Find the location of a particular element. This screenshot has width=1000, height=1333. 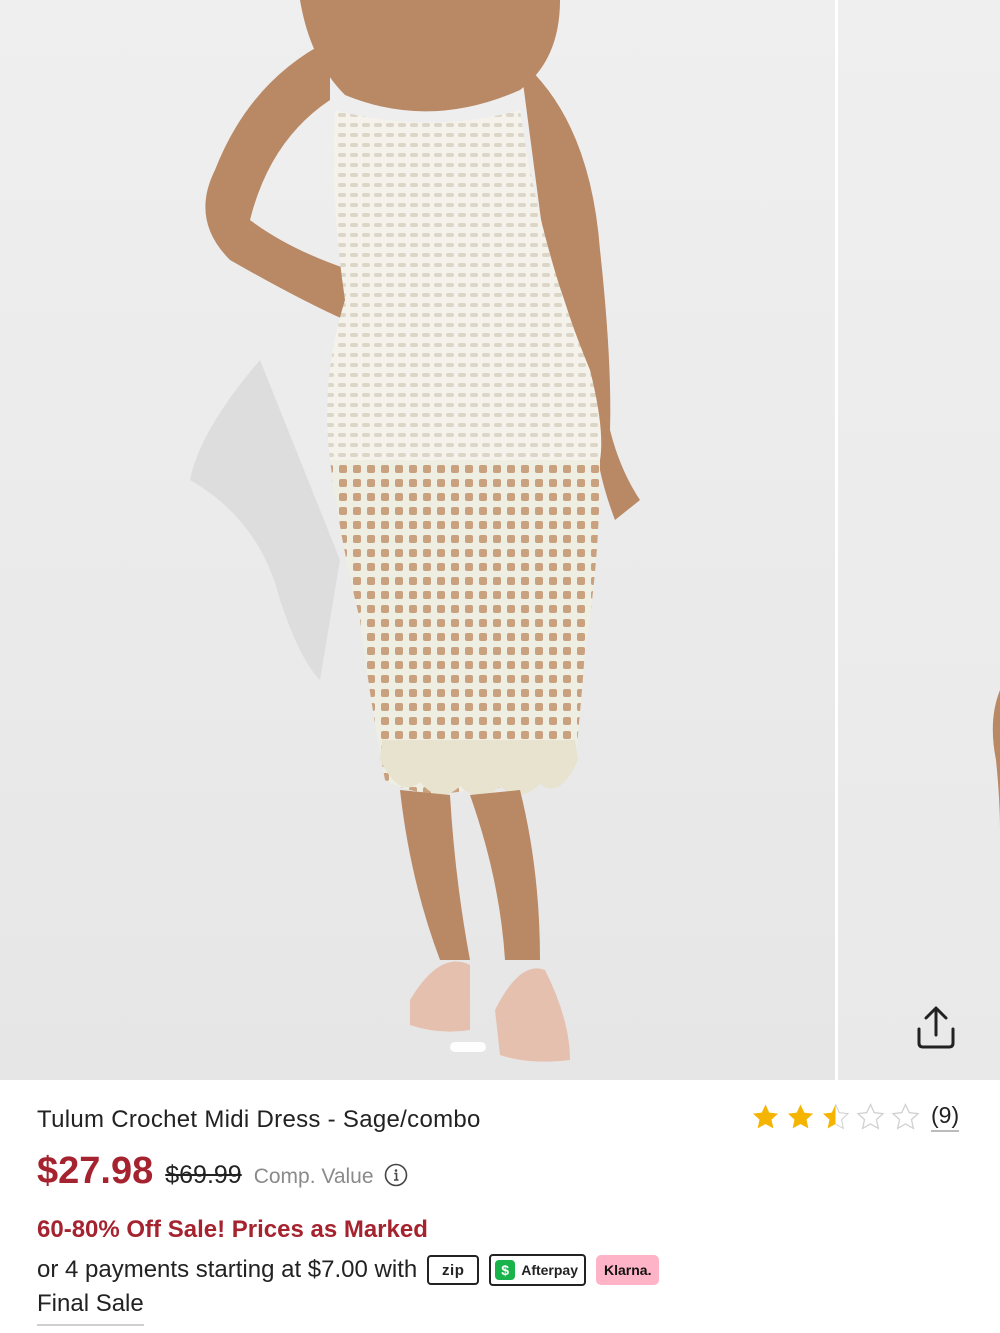

model-partial-image is located at coordinates (996, 760).